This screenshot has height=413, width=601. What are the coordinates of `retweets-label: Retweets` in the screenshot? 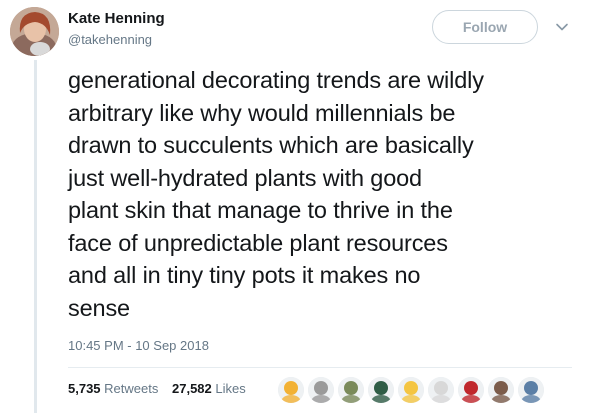 It's located at (131, 388).